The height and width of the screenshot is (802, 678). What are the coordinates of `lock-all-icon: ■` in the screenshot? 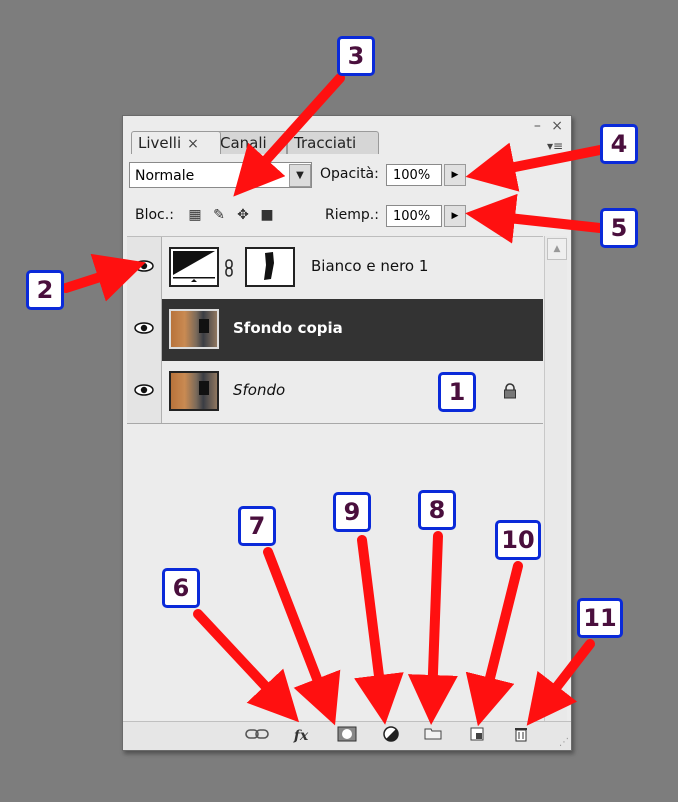 It's located at (267, 215).